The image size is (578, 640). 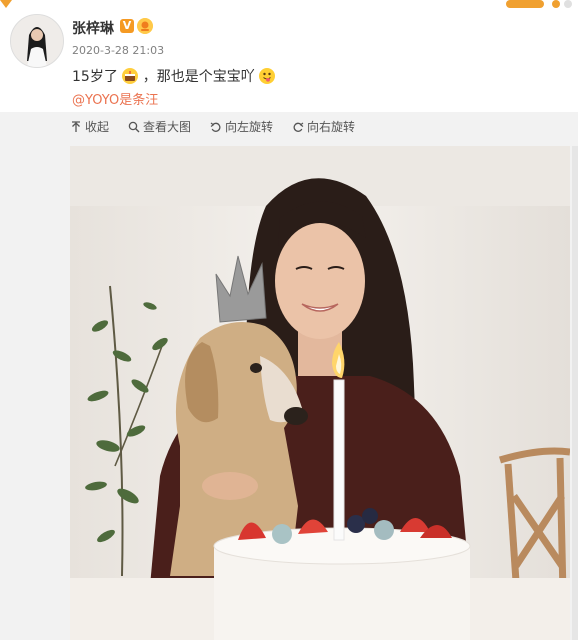 What do you see at coordinates (575, 393) in the screenshot?
I see `scrollbar` at bounding box center [575, 393].